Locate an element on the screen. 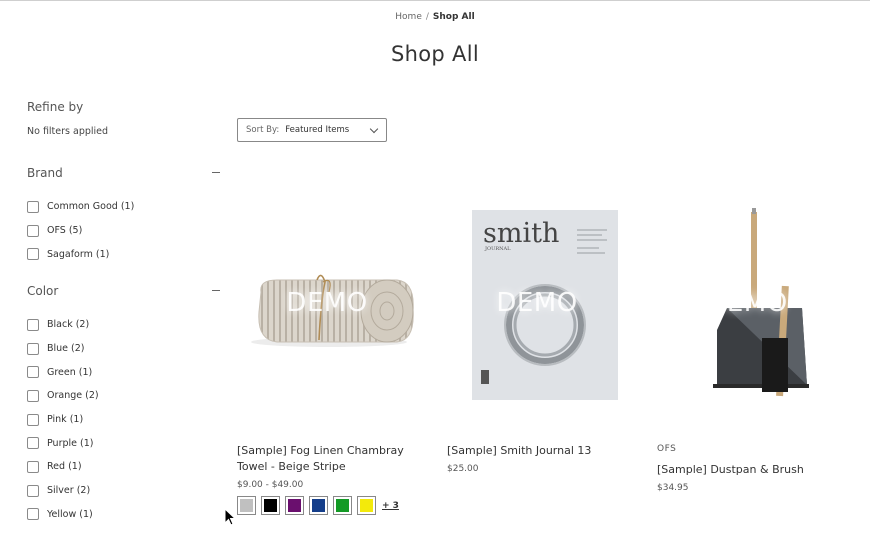 This screenshot has width=870, height=540. color-option: Silver (2) is located at coordinates (123, 491).